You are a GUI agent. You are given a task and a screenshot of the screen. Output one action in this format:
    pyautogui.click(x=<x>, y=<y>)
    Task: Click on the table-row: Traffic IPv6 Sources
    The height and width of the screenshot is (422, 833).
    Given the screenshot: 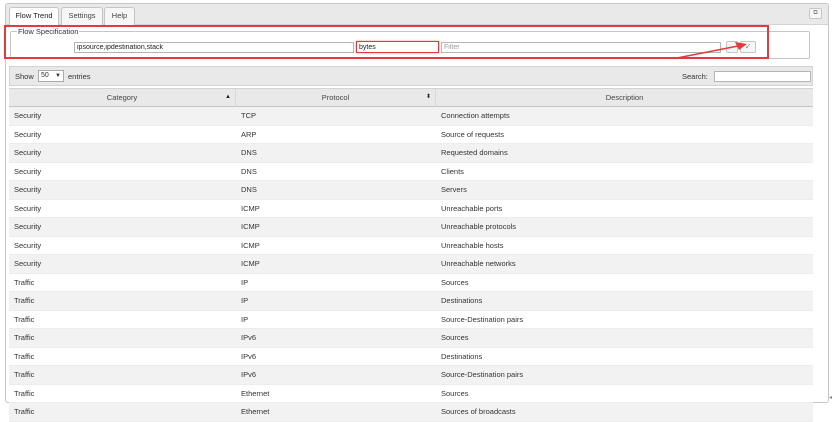 What is the action you would take?
    pyautogui.click(x=411, y=338)
    